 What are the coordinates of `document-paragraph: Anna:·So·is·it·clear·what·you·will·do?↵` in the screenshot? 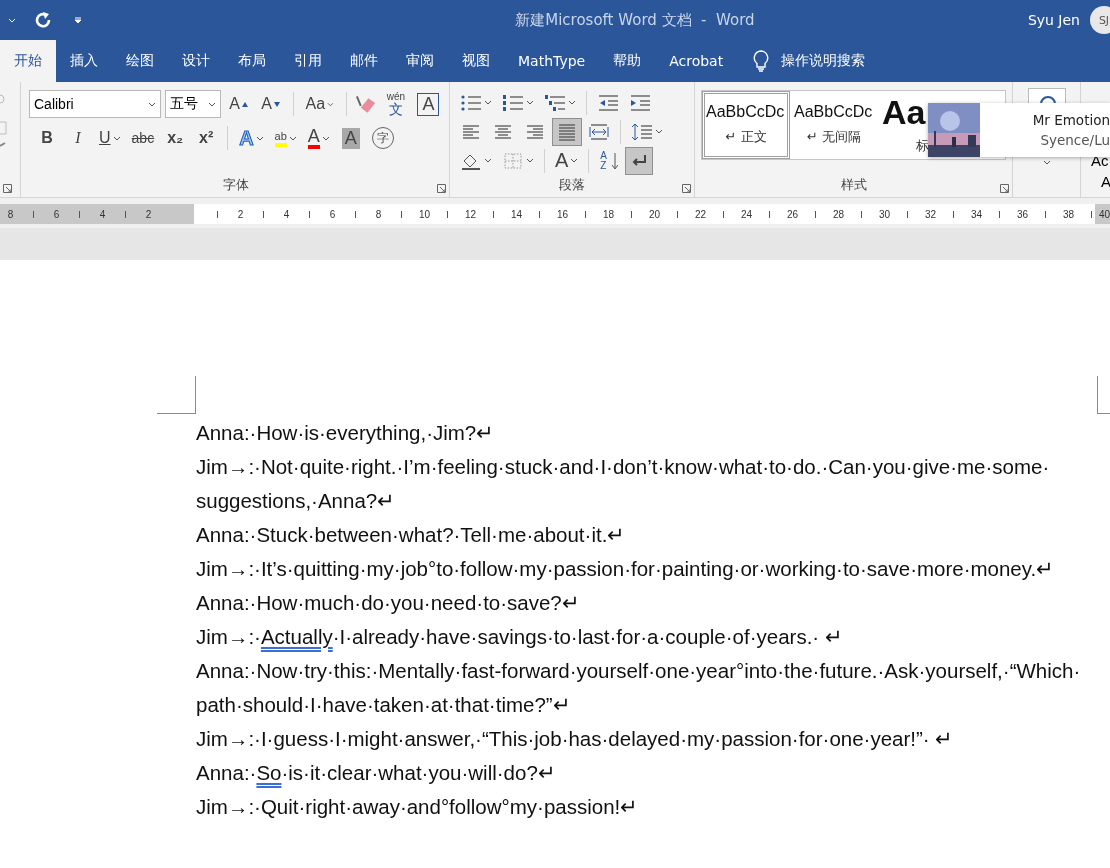 It's located at (376, 773).